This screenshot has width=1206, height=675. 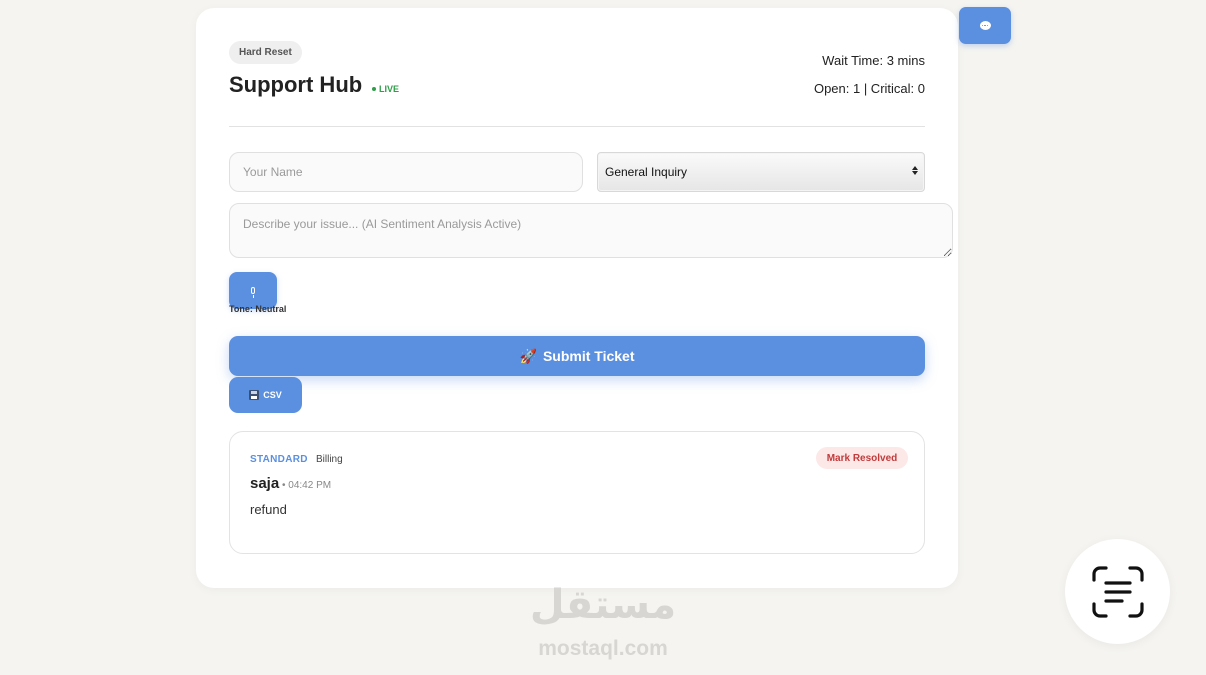 What do you see at coordinates (603, 605) in the screenshot?
I see `watermark-logo-arabic: مستقل` at bounding box center [603, 605].